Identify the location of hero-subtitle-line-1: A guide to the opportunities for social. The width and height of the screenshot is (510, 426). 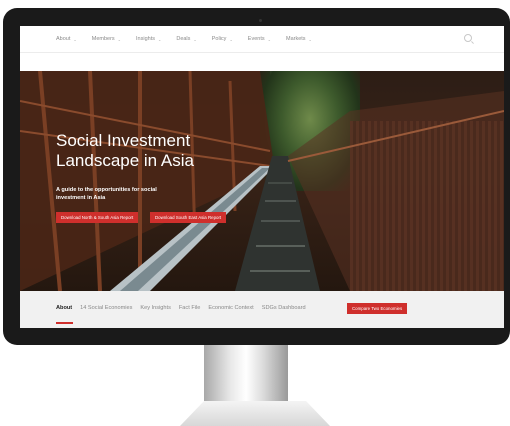
(106, 190).